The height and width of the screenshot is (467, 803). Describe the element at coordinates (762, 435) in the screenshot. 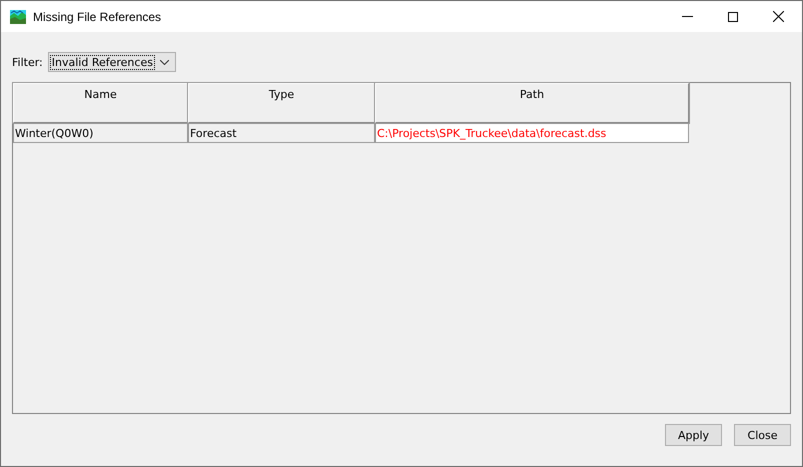

I see `dialog-button: Close` at that location.